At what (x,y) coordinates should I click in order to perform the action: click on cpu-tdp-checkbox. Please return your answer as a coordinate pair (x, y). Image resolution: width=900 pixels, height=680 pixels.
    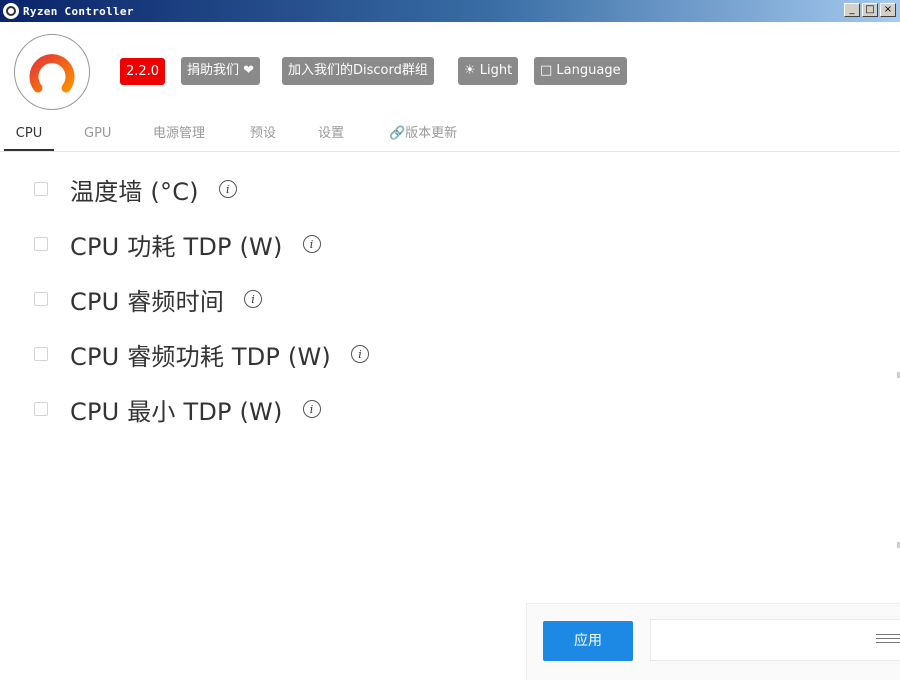
    Looking at the image, I should click on (41, 244).